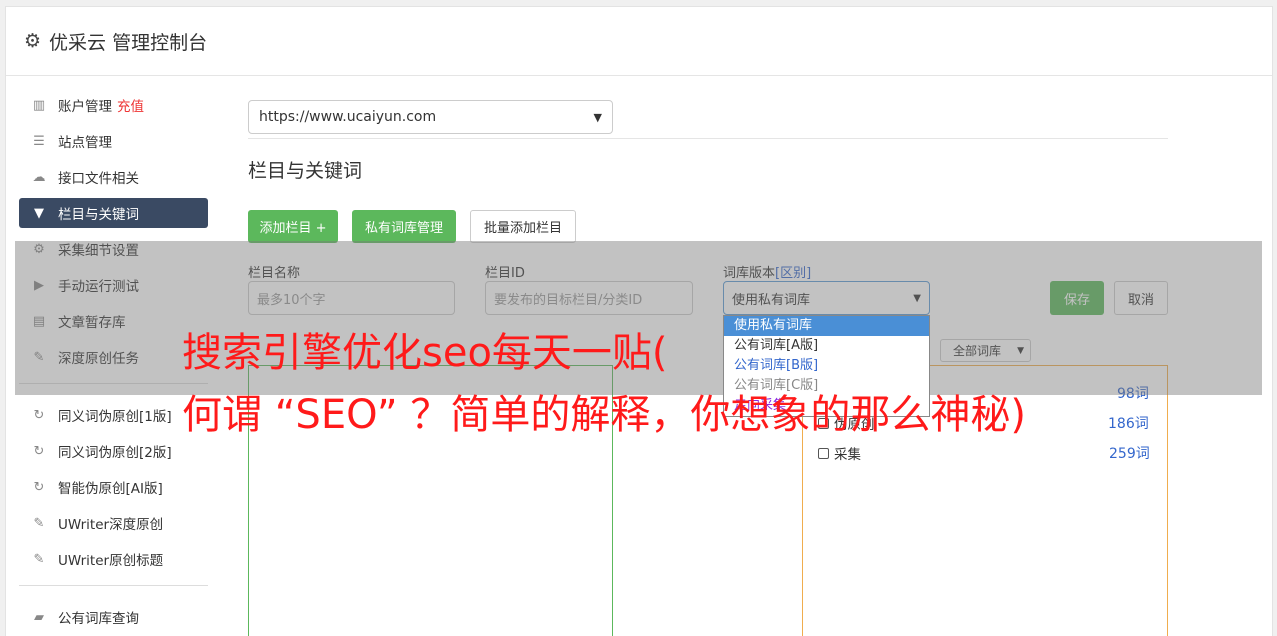 This screenshot has width=1277, height=636. What do you see at coordinates (39, 213) in the screenshot?
I see `filter-icon: ▼` at bounding box center [39, 213].